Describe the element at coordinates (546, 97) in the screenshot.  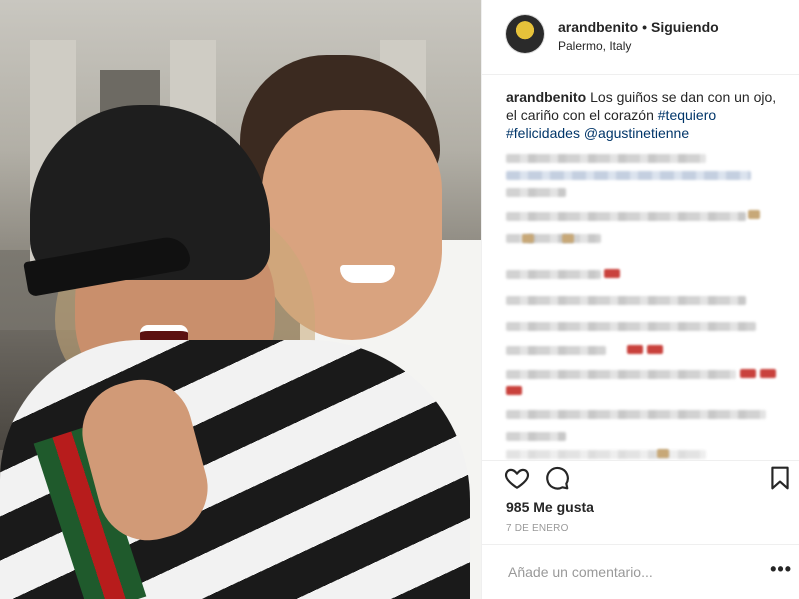
I see `caption-username: arandbenito` at that location.